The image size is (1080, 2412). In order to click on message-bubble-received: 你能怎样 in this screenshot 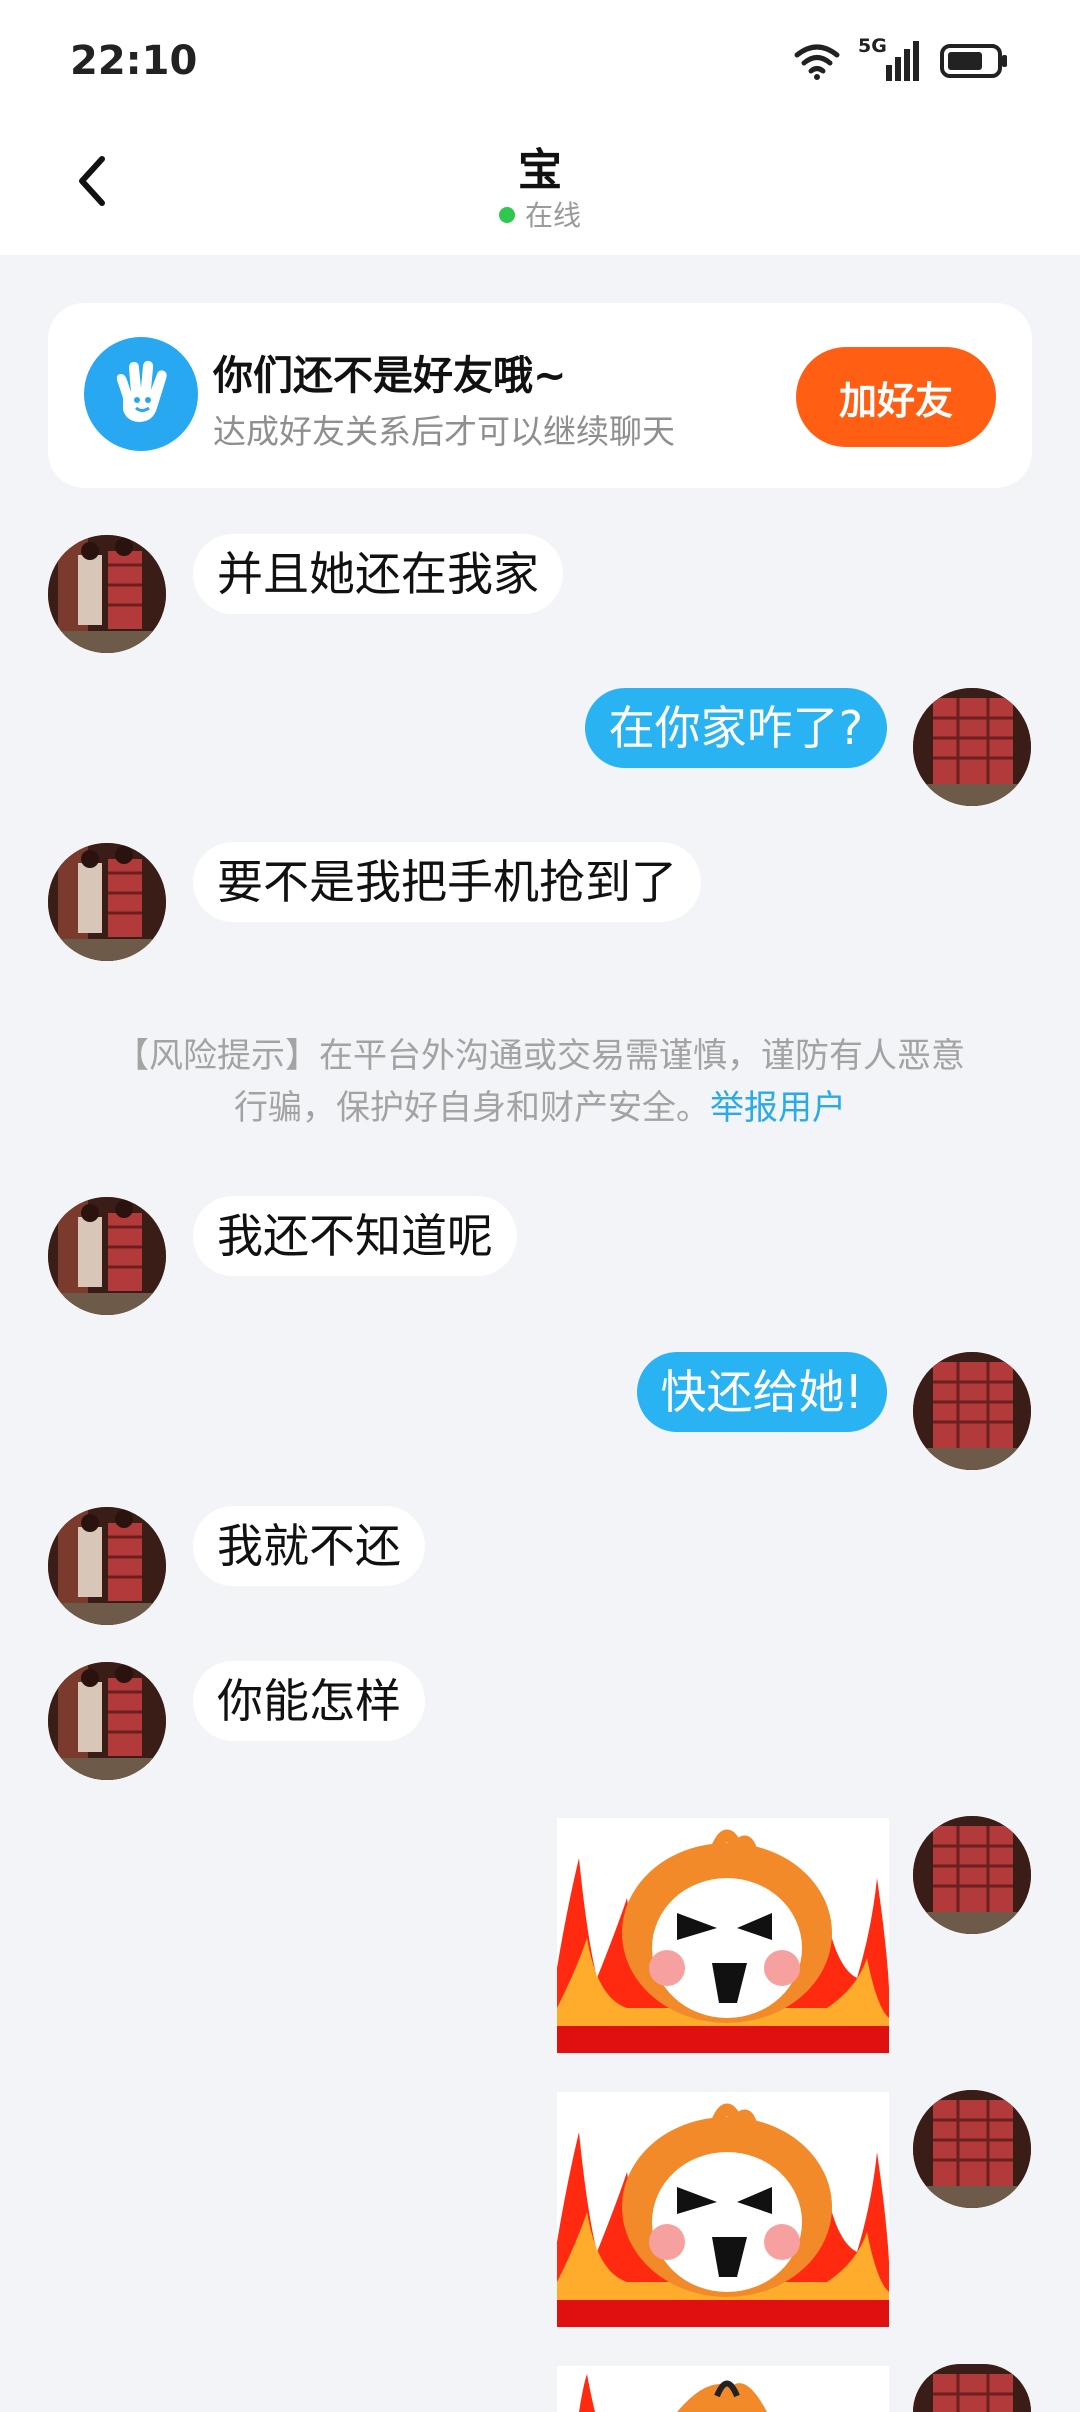, I will do `click(309, 1701)`.